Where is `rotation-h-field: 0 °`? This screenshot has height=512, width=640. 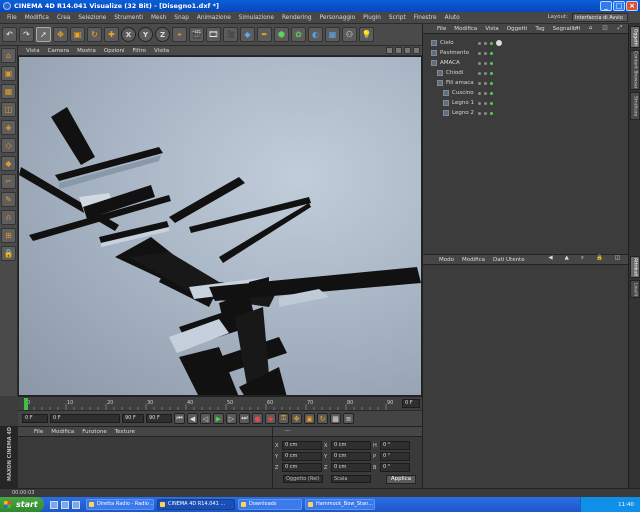
rotation-h-field: 0 ° is located at coordinates (395, 445).